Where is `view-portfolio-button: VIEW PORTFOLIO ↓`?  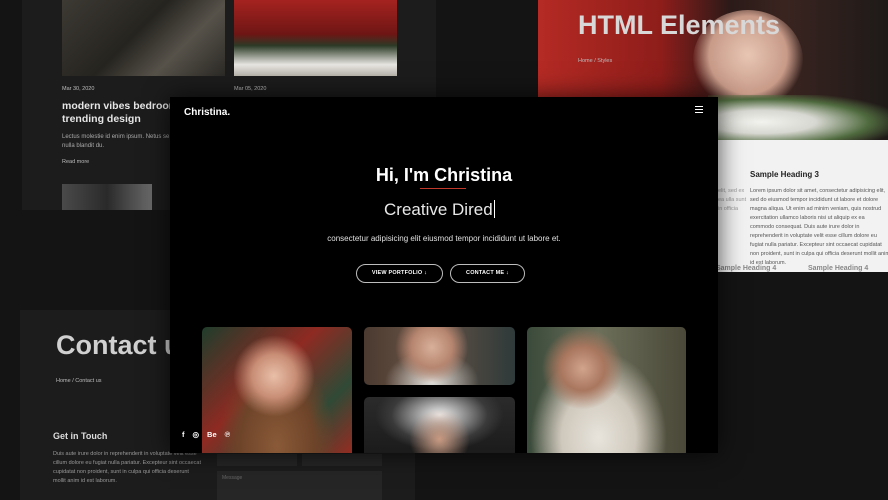 view-portfolio-button: VIEW PORTFOLIO ↓ is located at coordinates (399, 273).